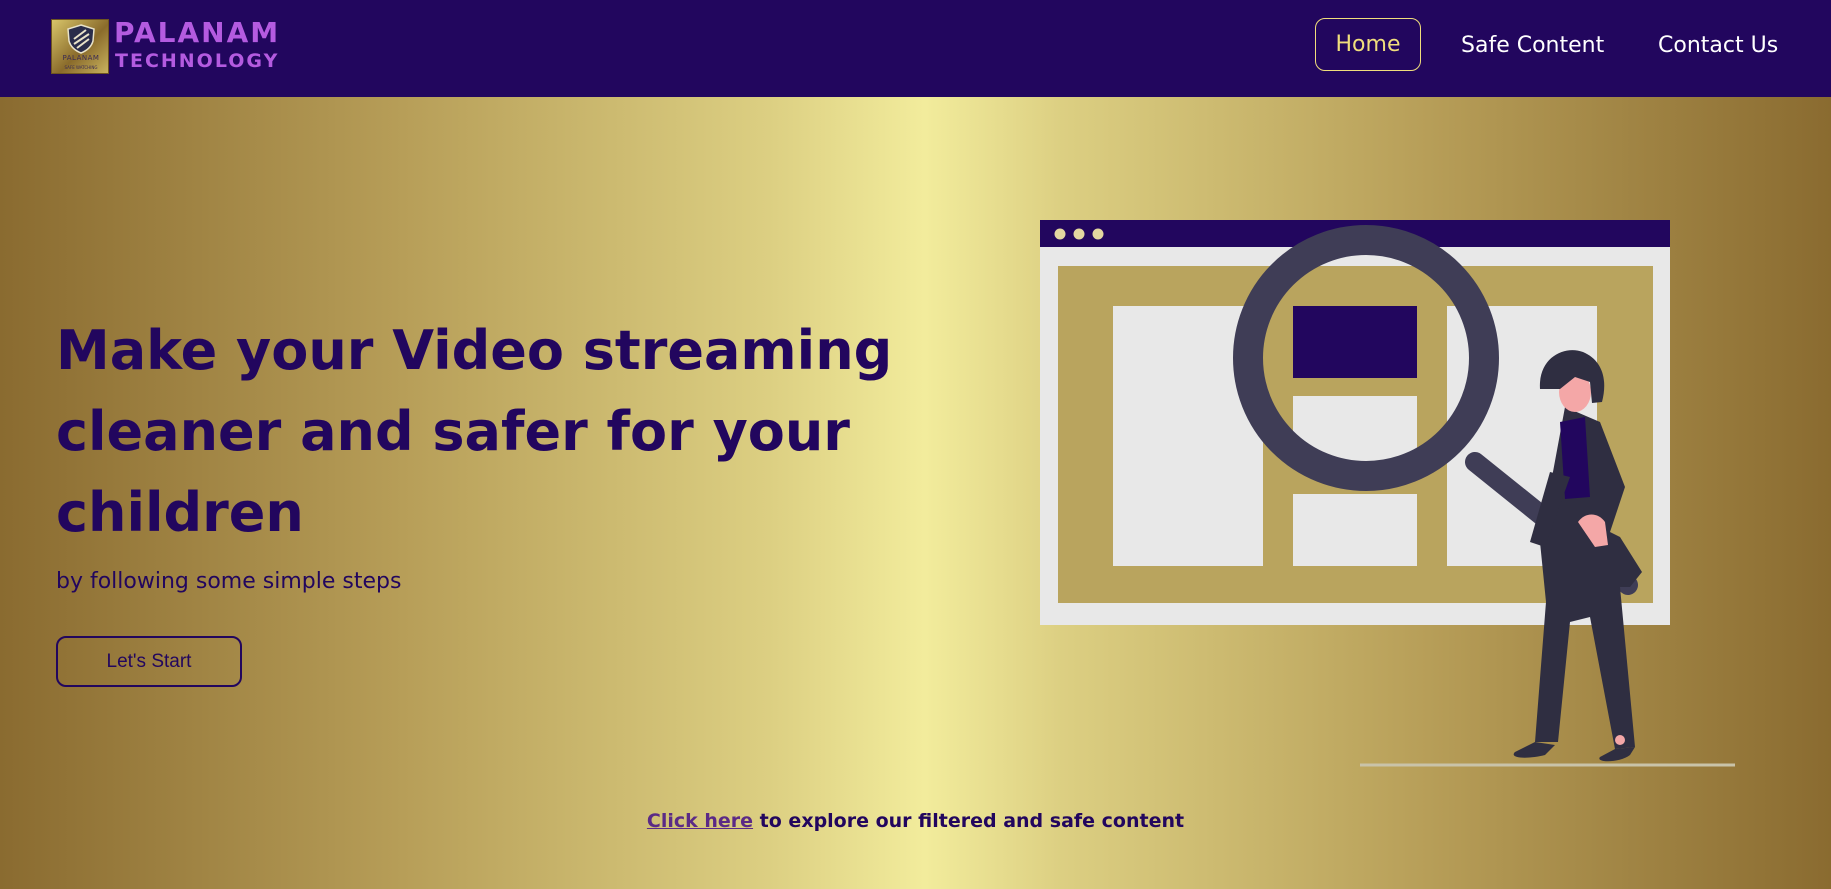  What do you see at coordinates (197, 61) in the screenshot?
I see `brand-subtitle: TECHNOLOGY` at bounding box center [197, 61].